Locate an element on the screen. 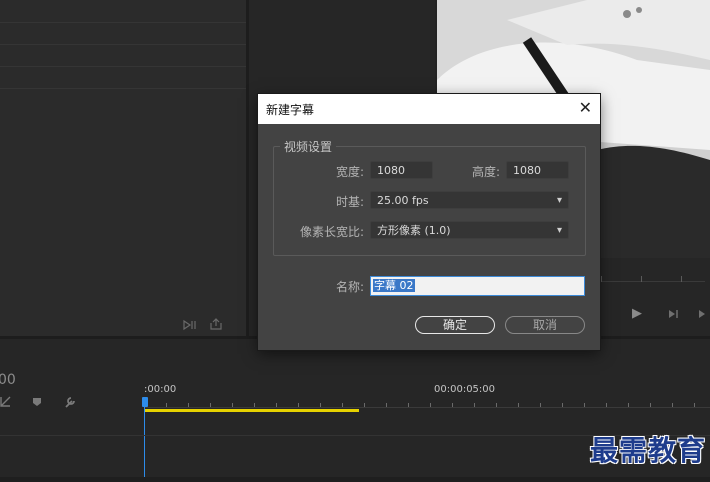 The image size is (710, 482). name-input-selected-text: 字幕 02 is located at coordinates (394, 285).